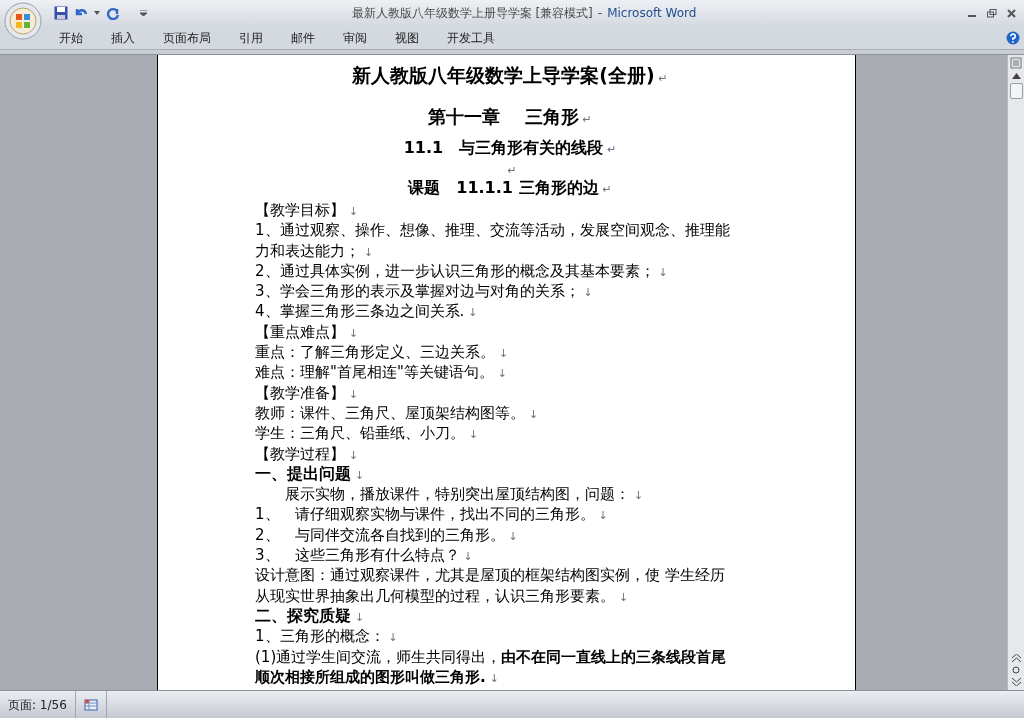 This screenshot has height=718, width=1024. What do you see at coordinates (71, 37) in the screenshot?
I see `ribbon-tab: 开始` at bounding box center [71, 37].